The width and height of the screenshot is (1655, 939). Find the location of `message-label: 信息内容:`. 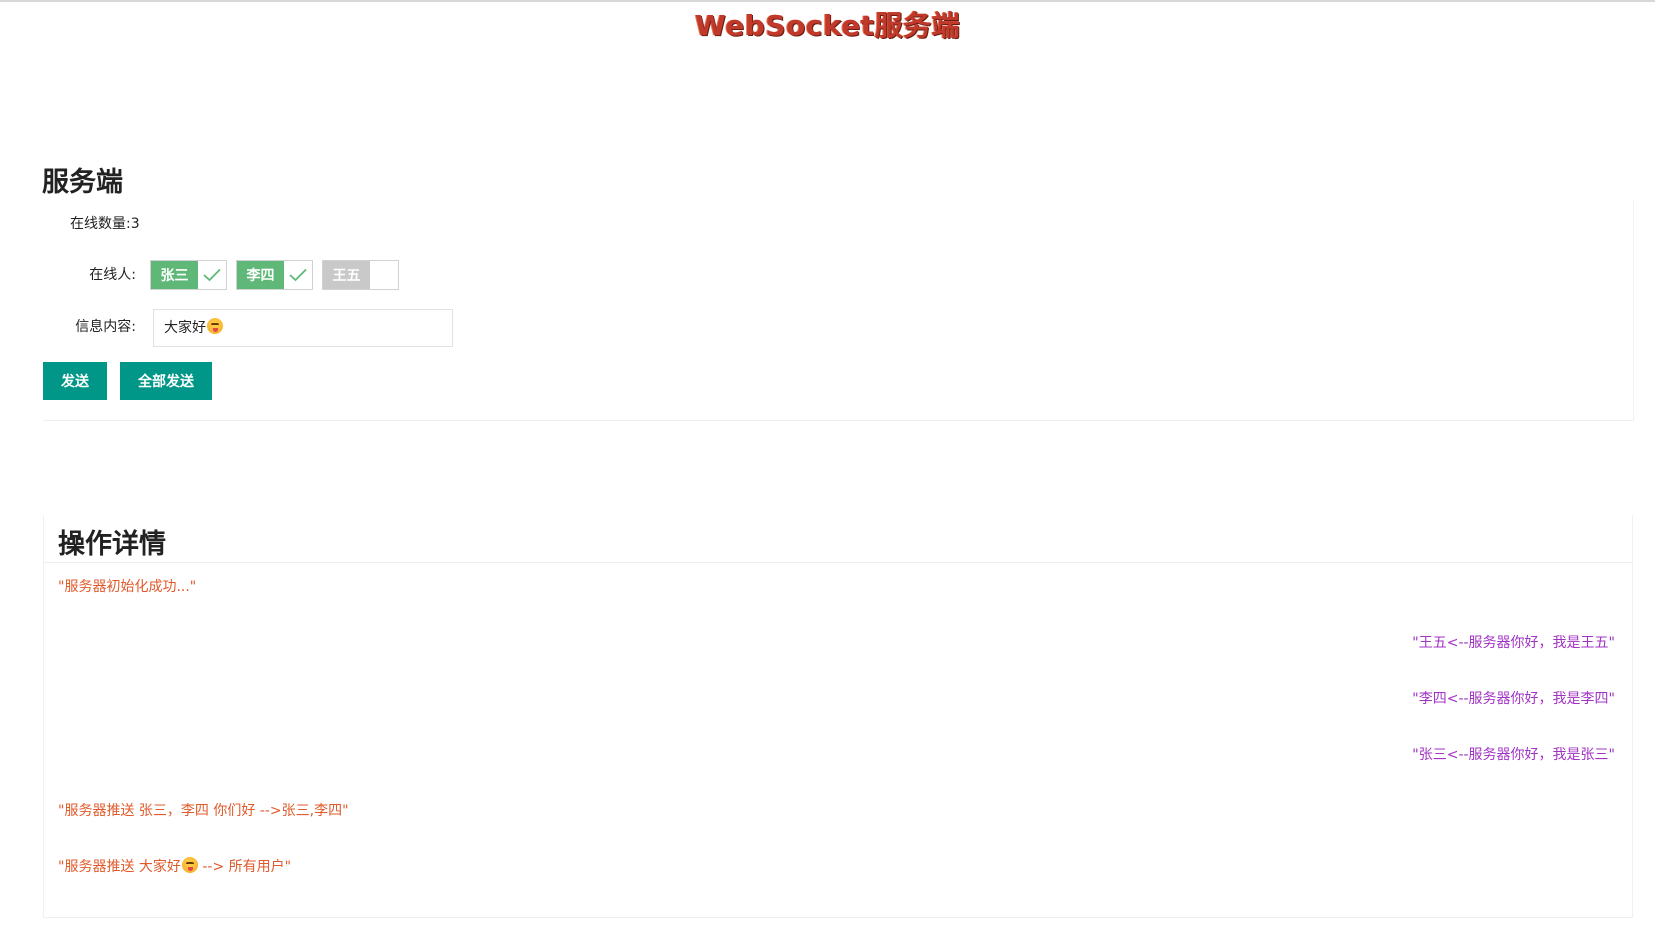

message-label: 信息内容: is located at coordinates (105, 327).